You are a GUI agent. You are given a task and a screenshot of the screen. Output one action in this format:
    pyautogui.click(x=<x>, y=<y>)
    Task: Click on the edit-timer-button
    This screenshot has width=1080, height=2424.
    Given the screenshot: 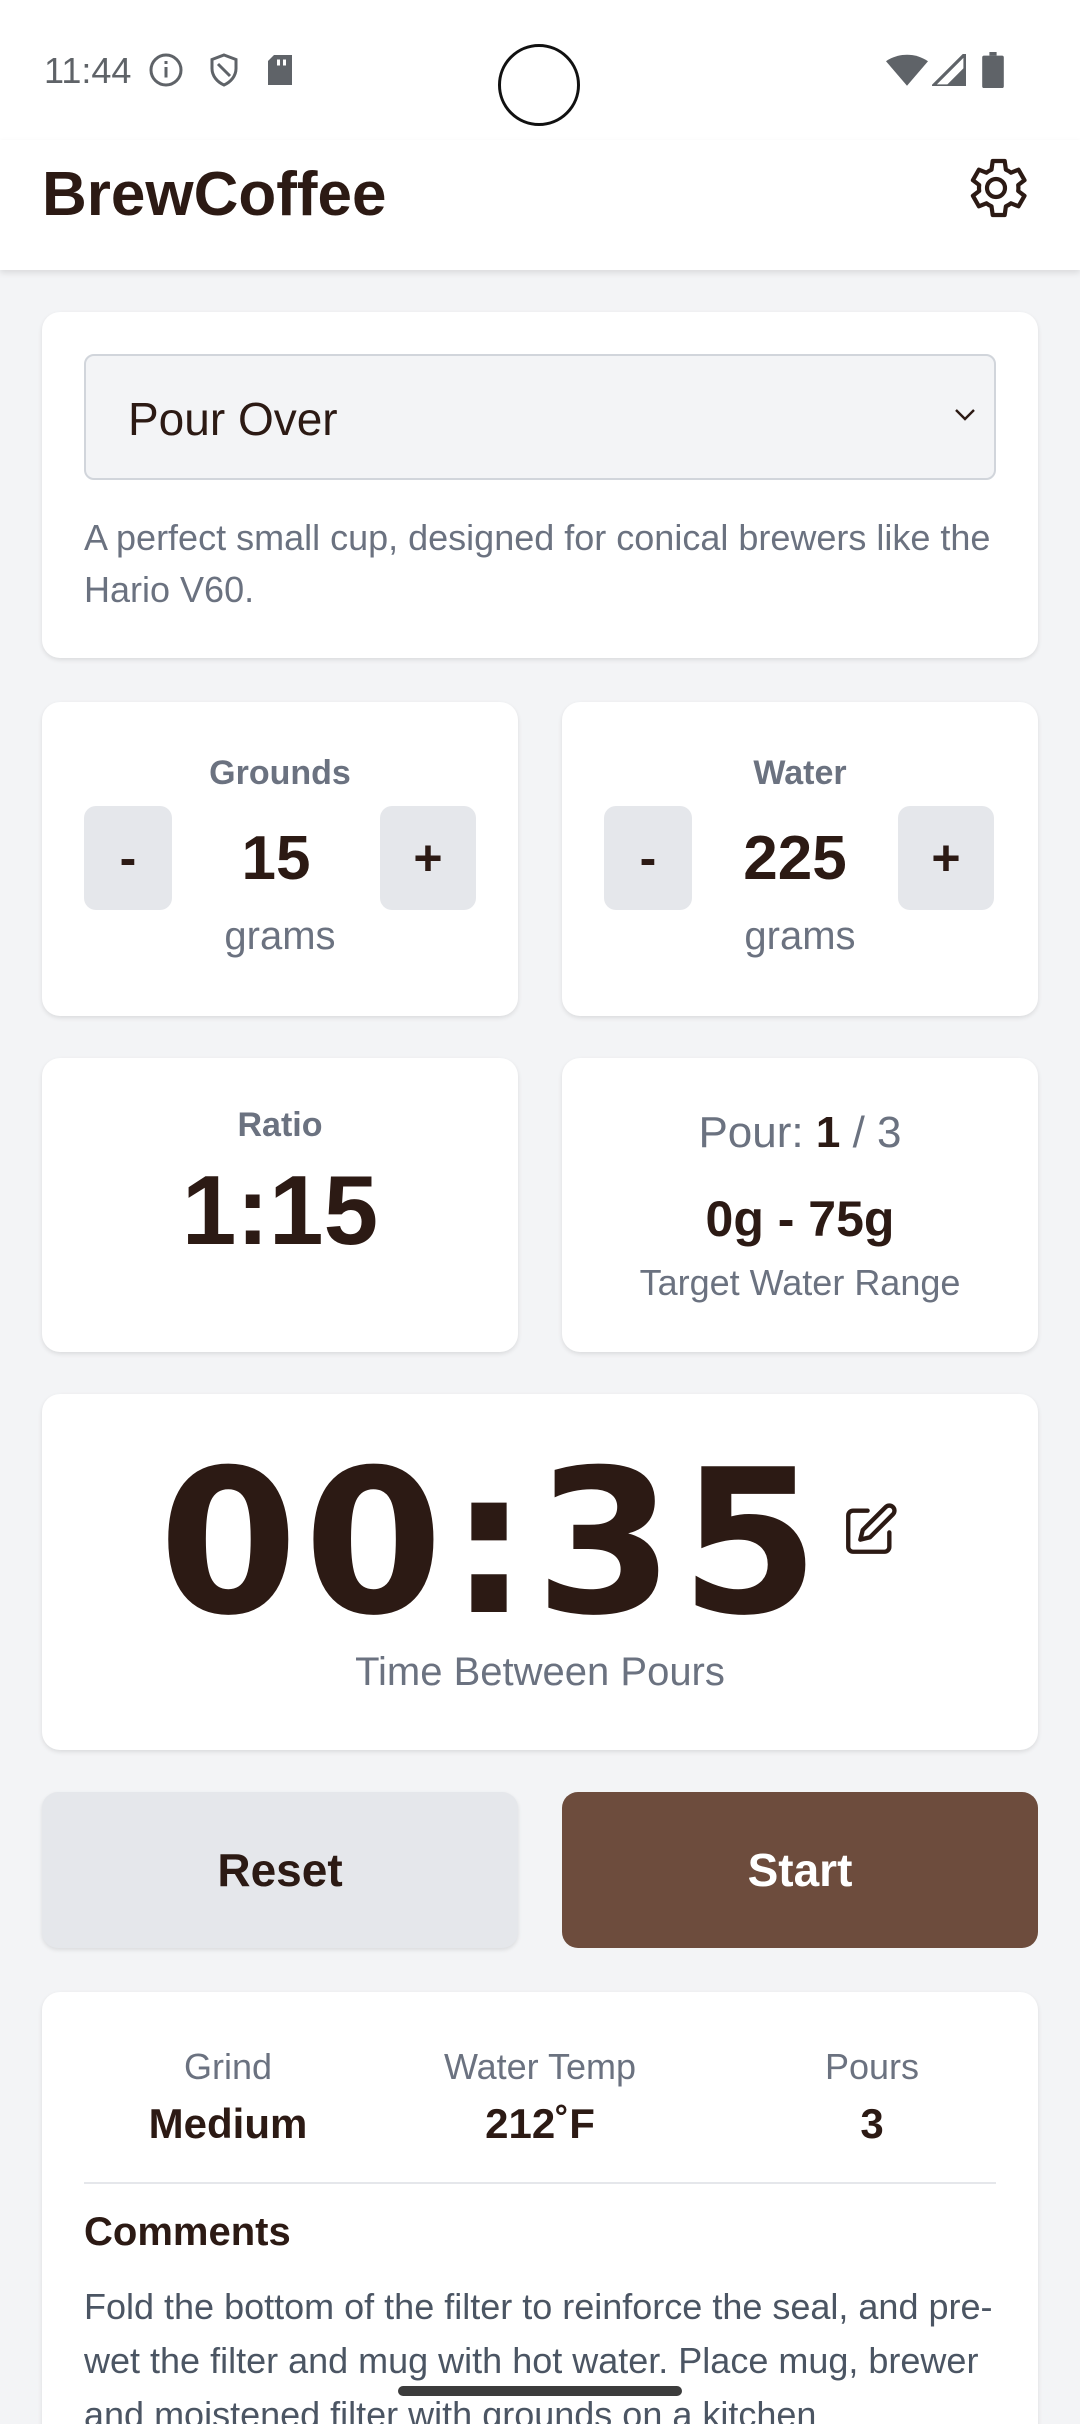 What is the action you would take?
    pyautogui.click(x=870, y=1532)
    